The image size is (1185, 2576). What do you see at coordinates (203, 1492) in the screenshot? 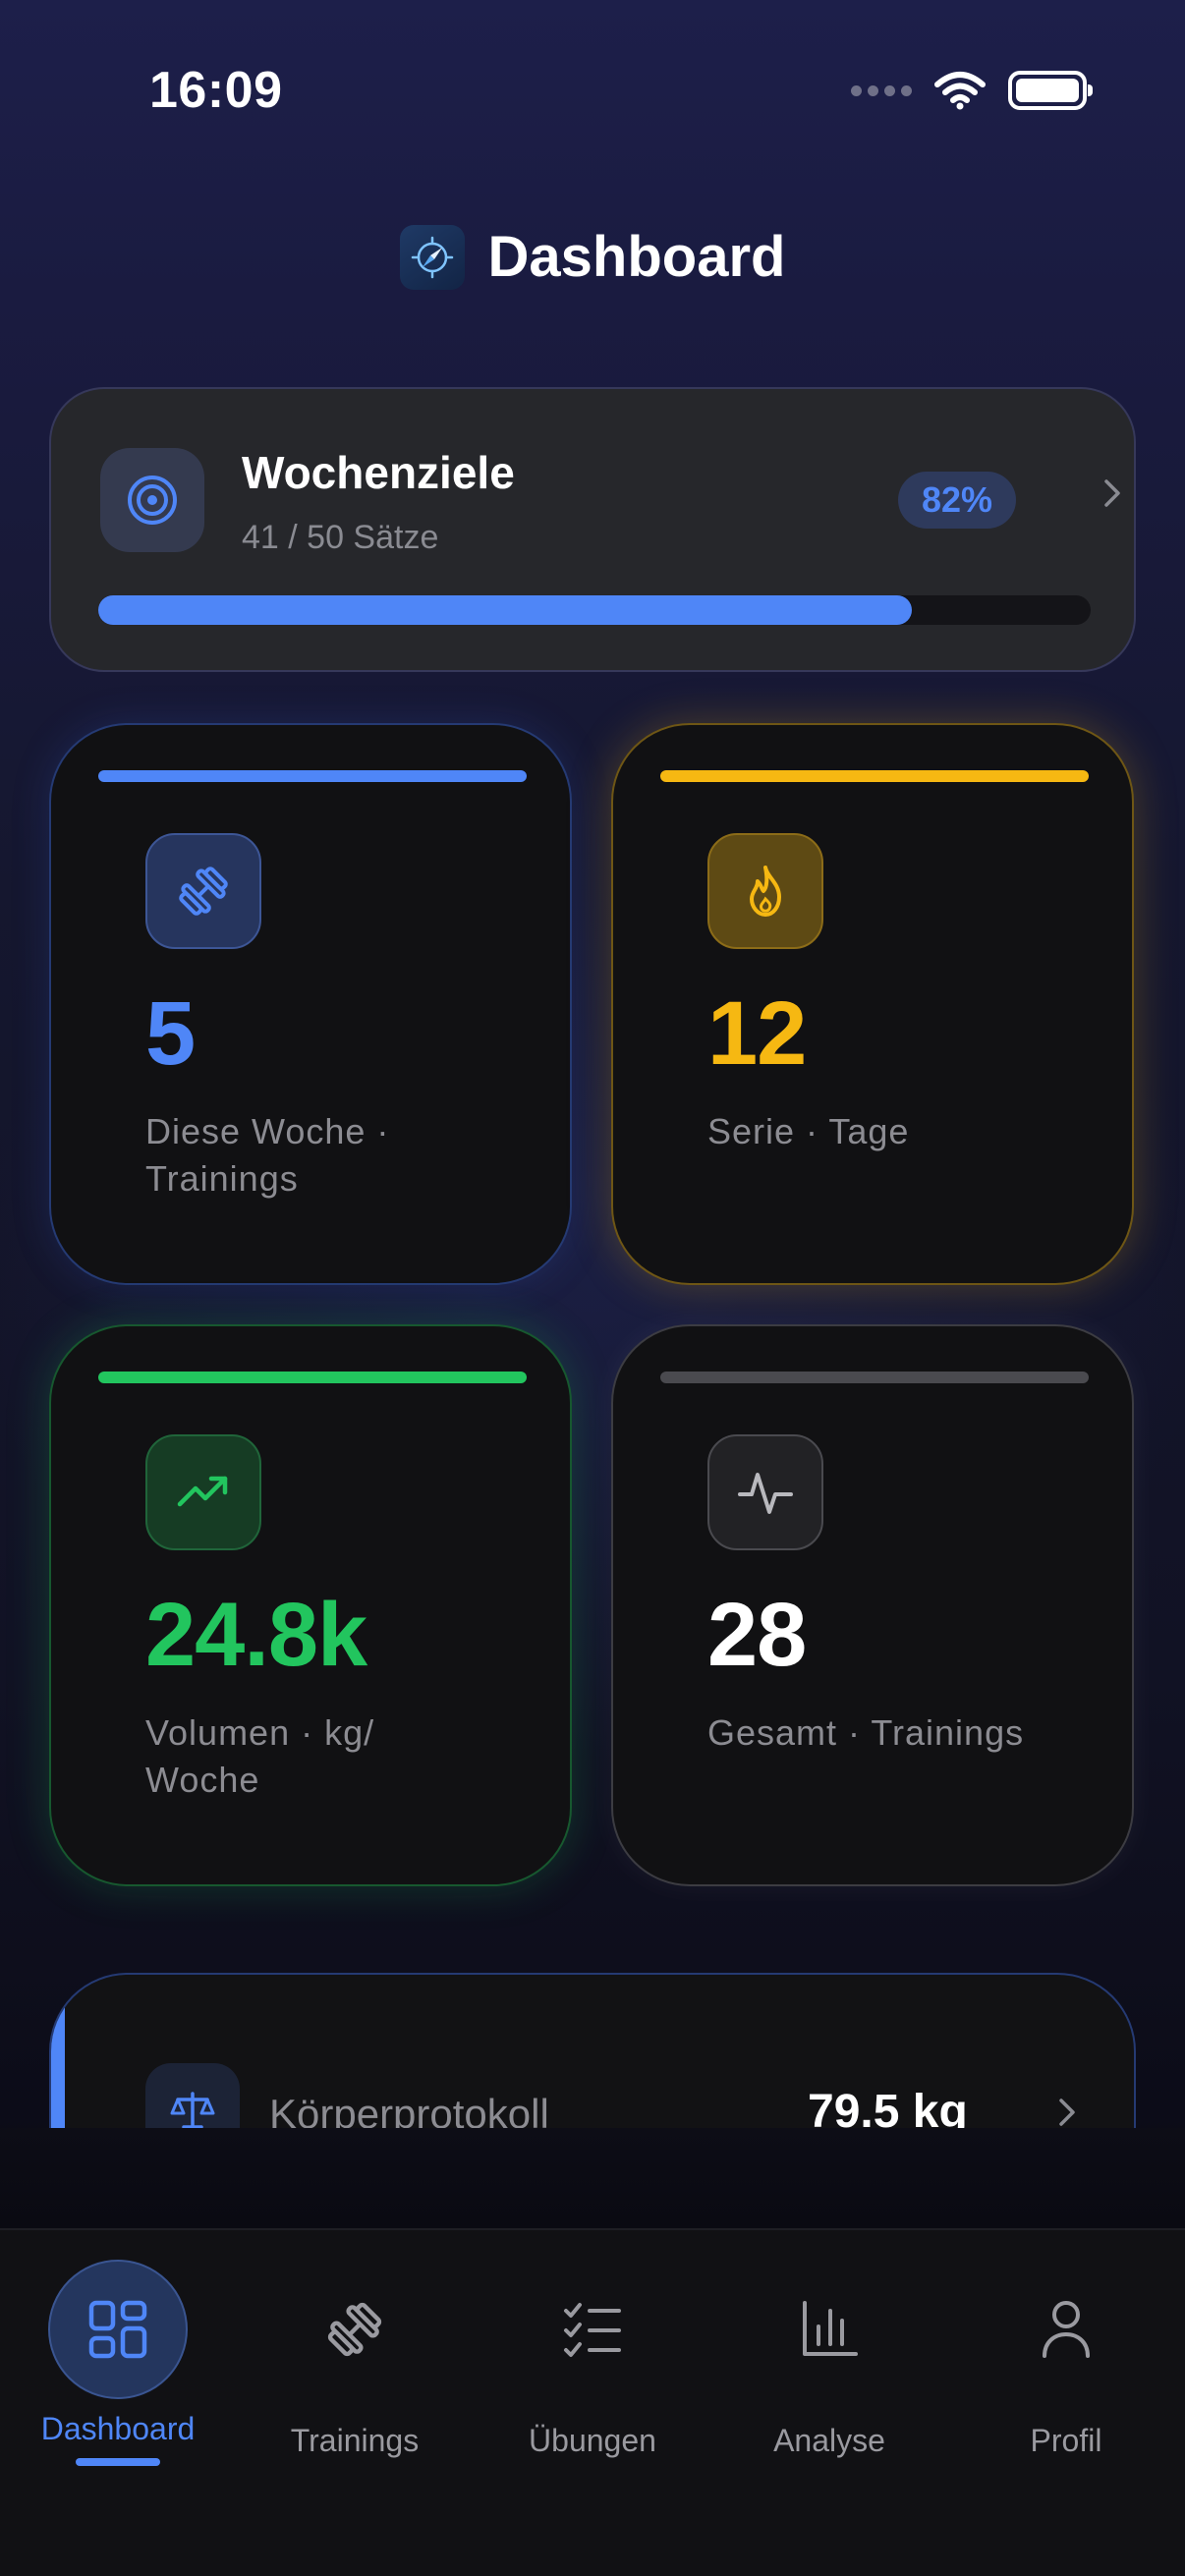
I see `trending-up-icon` at bounding box center [203, 1492].